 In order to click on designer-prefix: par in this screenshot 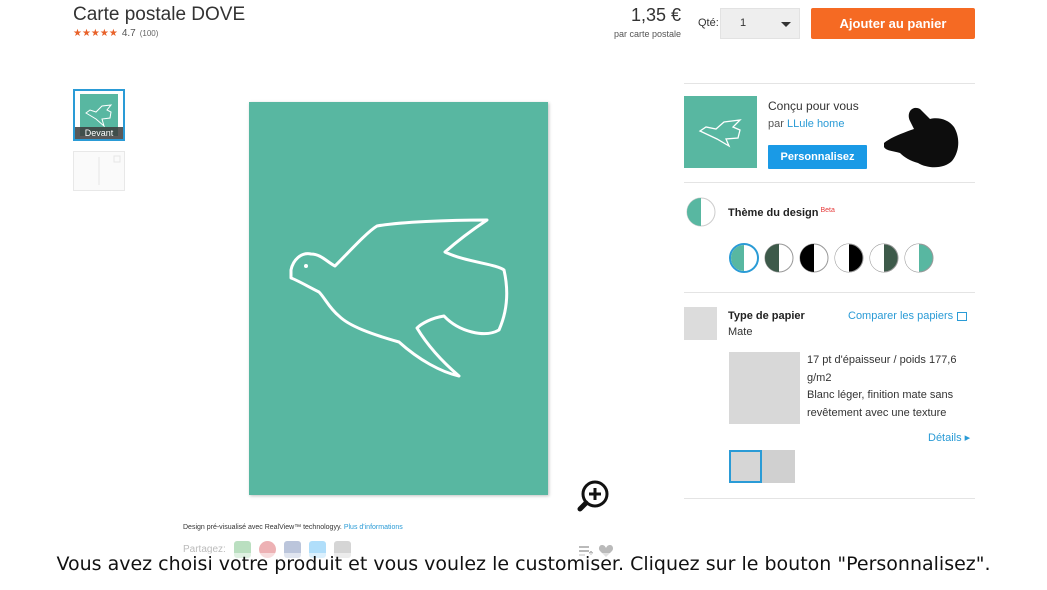, I will do `click(777, 124)`.